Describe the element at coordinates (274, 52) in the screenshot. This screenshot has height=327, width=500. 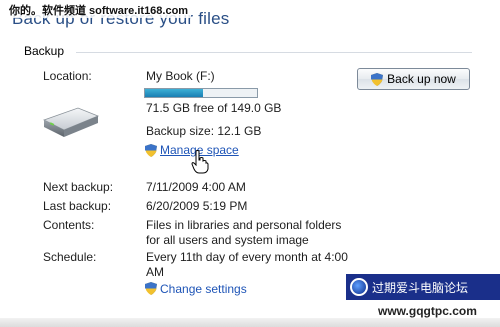
I see `section-divider` at that location.